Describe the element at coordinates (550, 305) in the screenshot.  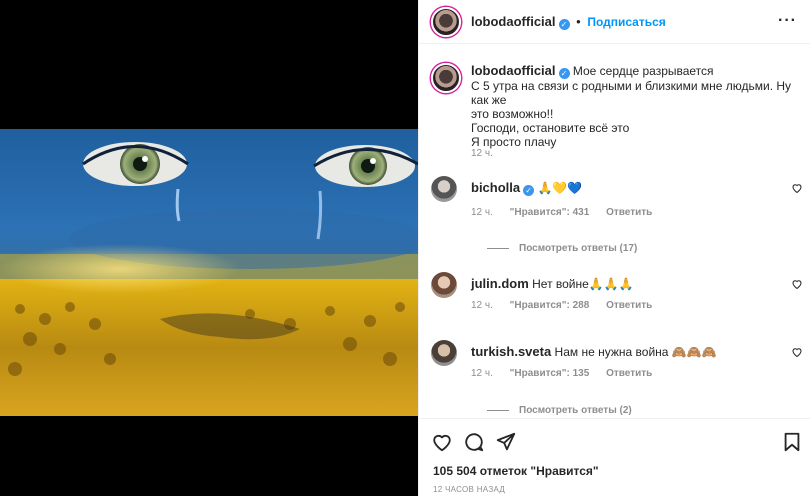
I see `comment-likes: "Нравится": 288` at that location.